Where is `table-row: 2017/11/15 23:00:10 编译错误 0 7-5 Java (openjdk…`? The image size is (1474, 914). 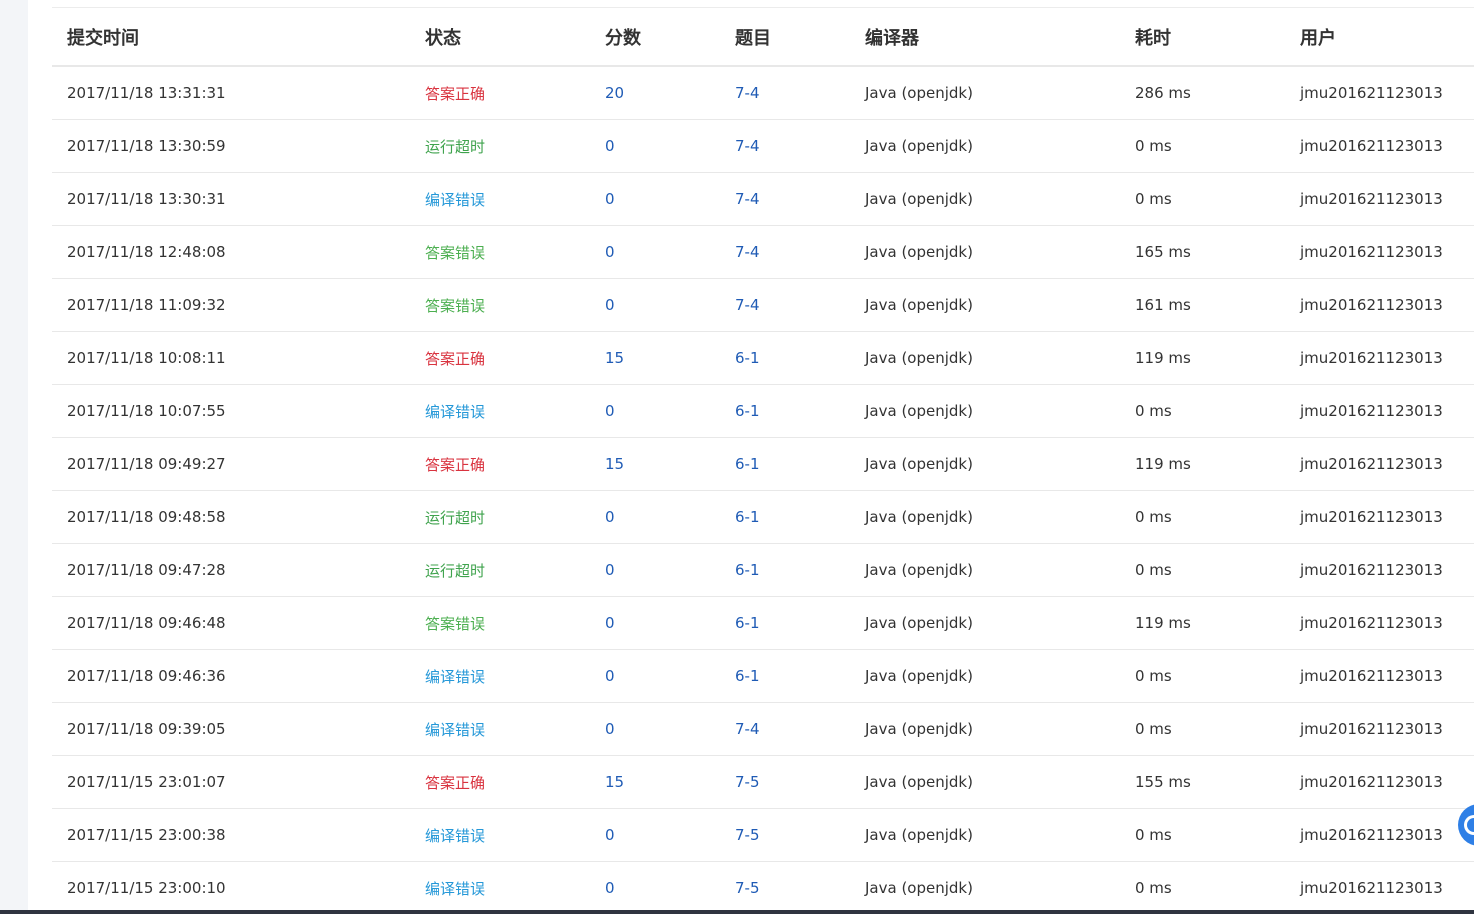 table-row: 2017/11/15 23:00:10 编译错误 0 7-5 Java (openjdk… is located at coordinates (763, 885).